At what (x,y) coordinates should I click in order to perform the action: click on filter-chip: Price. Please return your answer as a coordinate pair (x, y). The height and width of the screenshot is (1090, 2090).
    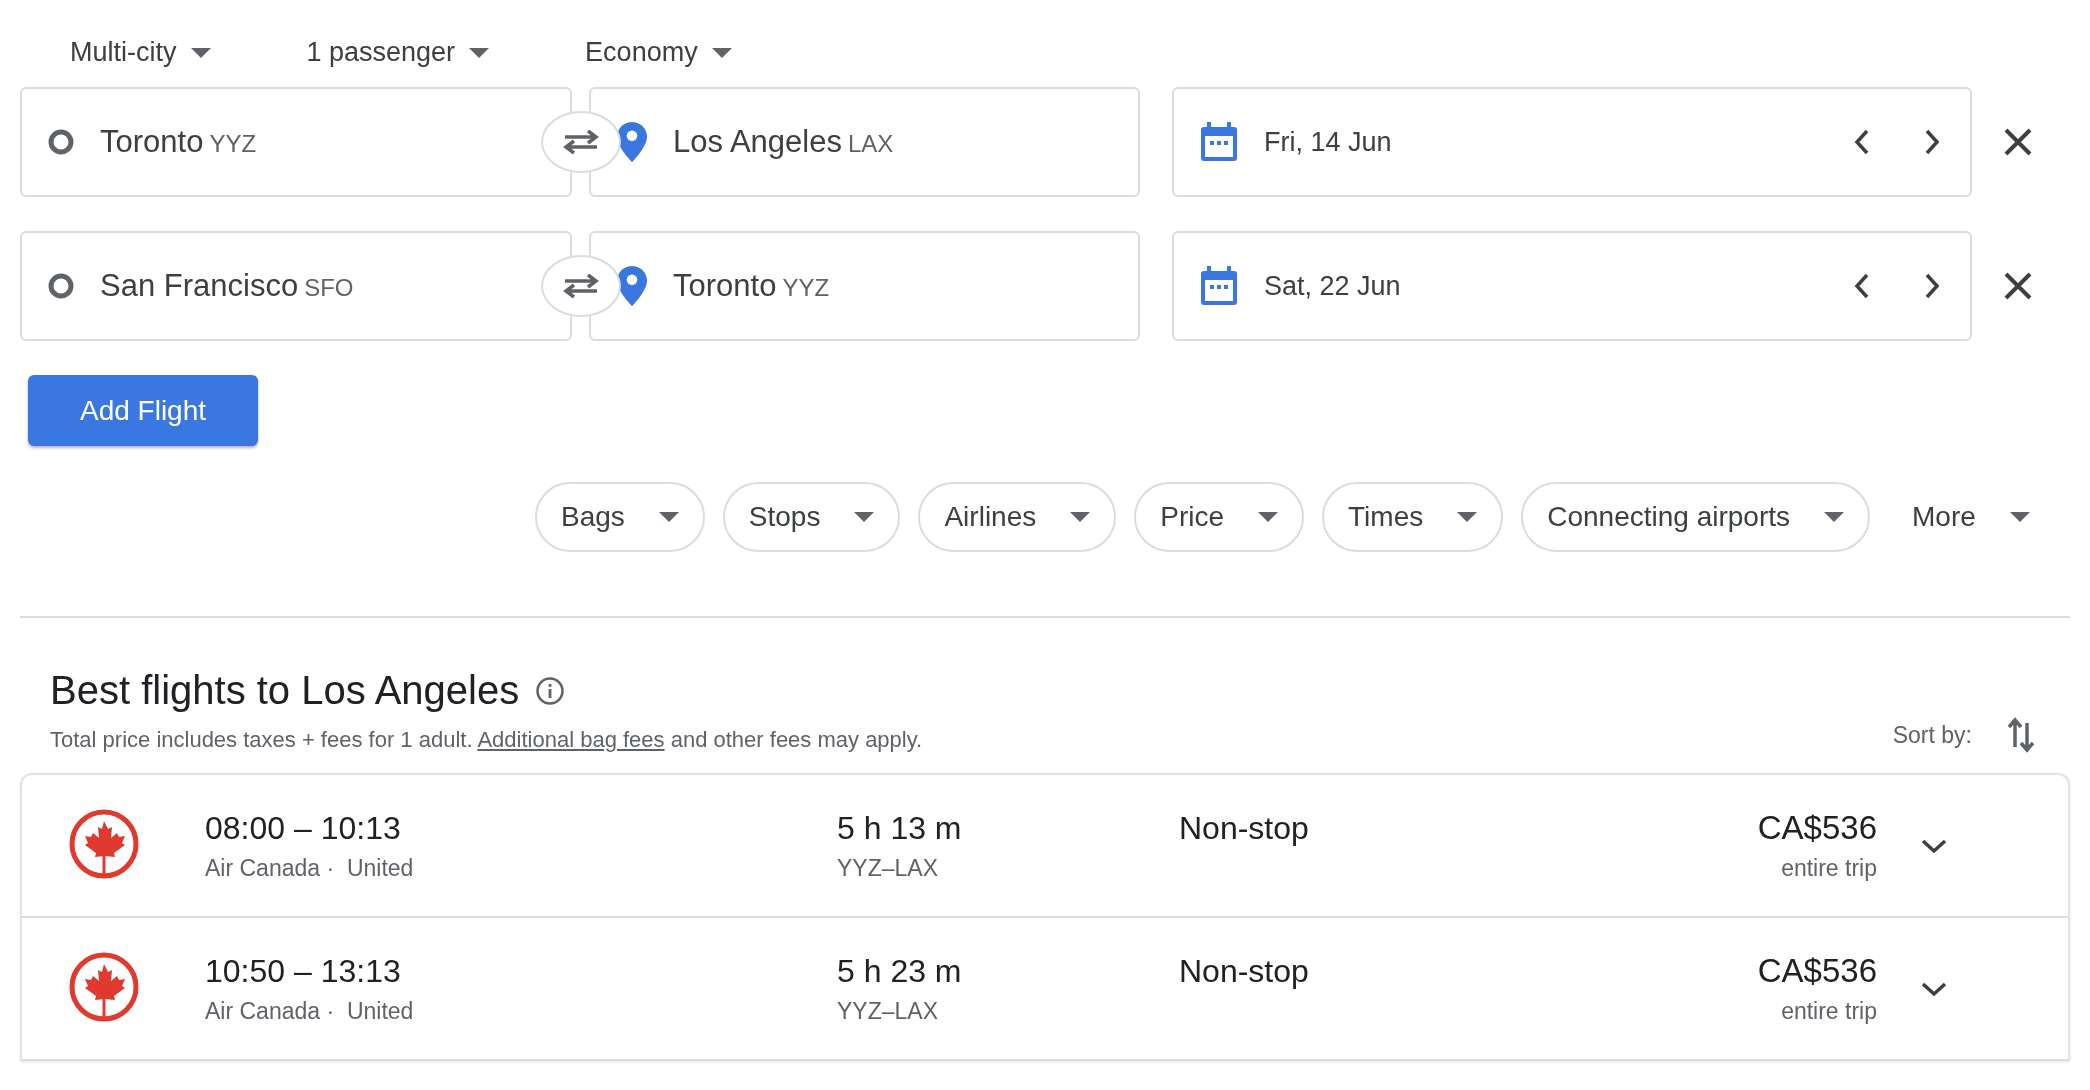
    Looking at the image, I should click on (1219, 517).